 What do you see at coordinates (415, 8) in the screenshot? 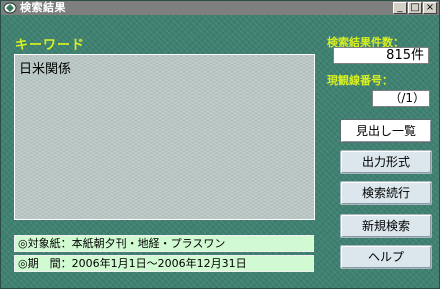
I see `maximize-icon: □` at bounding box center [415, 8].